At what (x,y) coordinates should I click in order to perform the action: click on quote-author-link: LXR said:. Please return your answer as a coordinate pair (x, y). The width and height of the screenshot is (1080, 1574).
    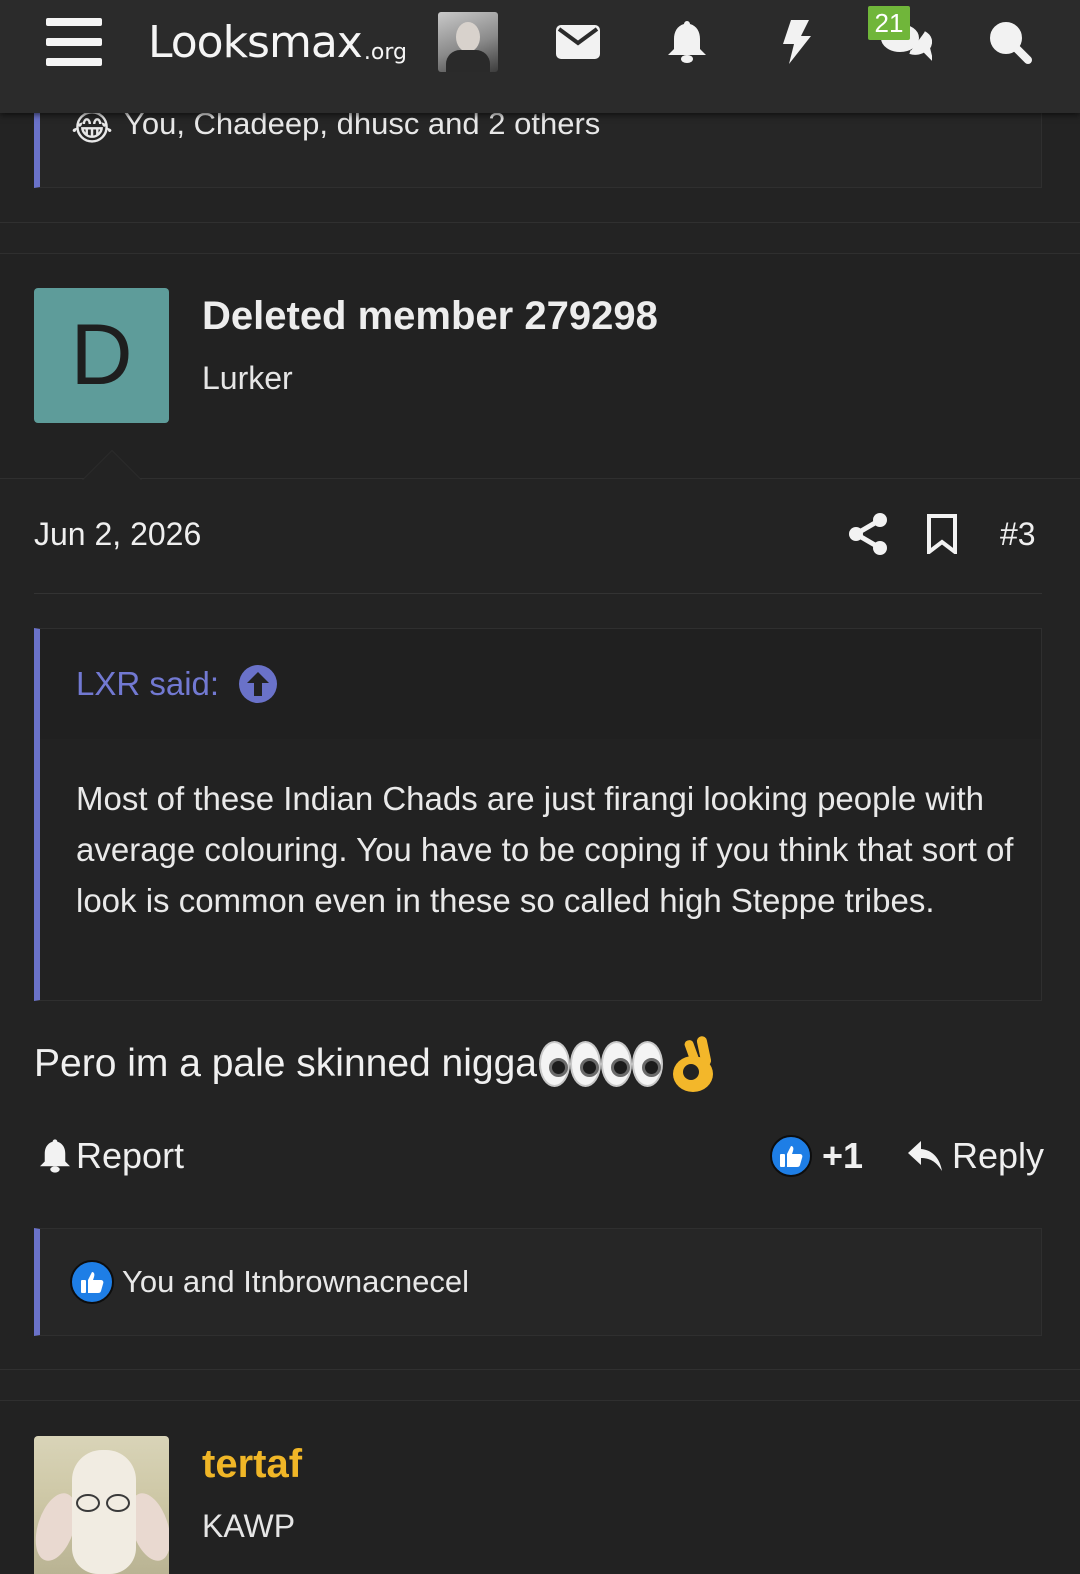
    Looking at the image, I should click on (177, 684).